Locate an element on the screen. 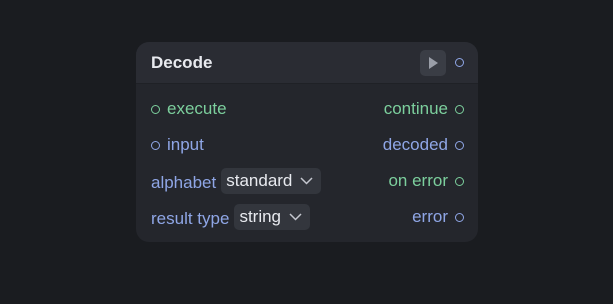  row-result-type: result type string error is located at coordinates (307, 217).